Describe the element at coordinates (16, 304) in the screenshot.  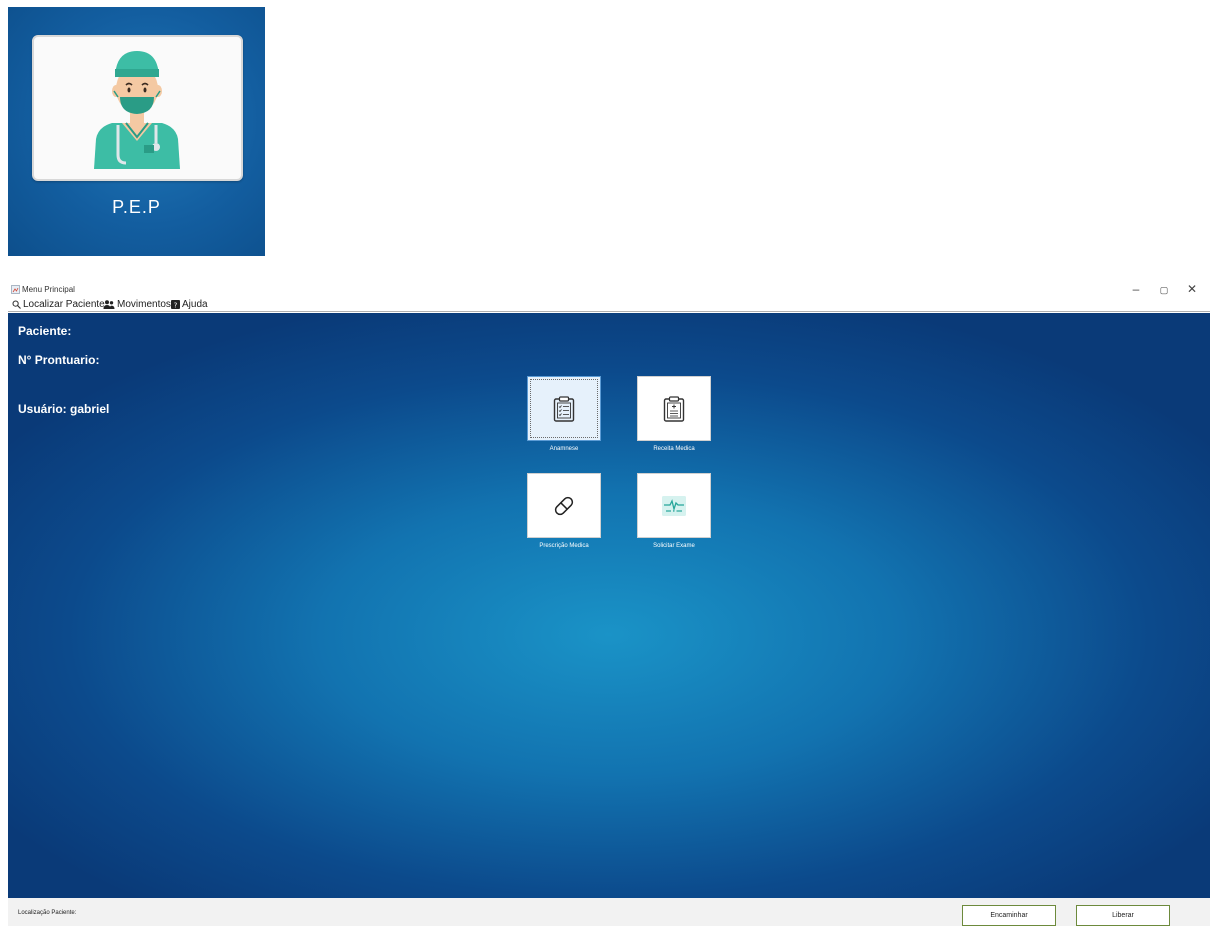
I see `search-icon` at that location.